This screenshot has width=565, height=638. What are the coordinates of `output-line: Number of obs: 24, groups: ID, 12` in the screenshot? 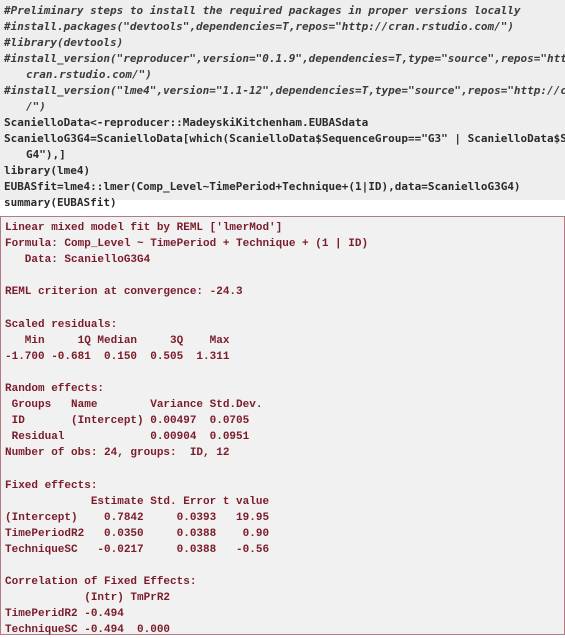 It's located at (117, 453).